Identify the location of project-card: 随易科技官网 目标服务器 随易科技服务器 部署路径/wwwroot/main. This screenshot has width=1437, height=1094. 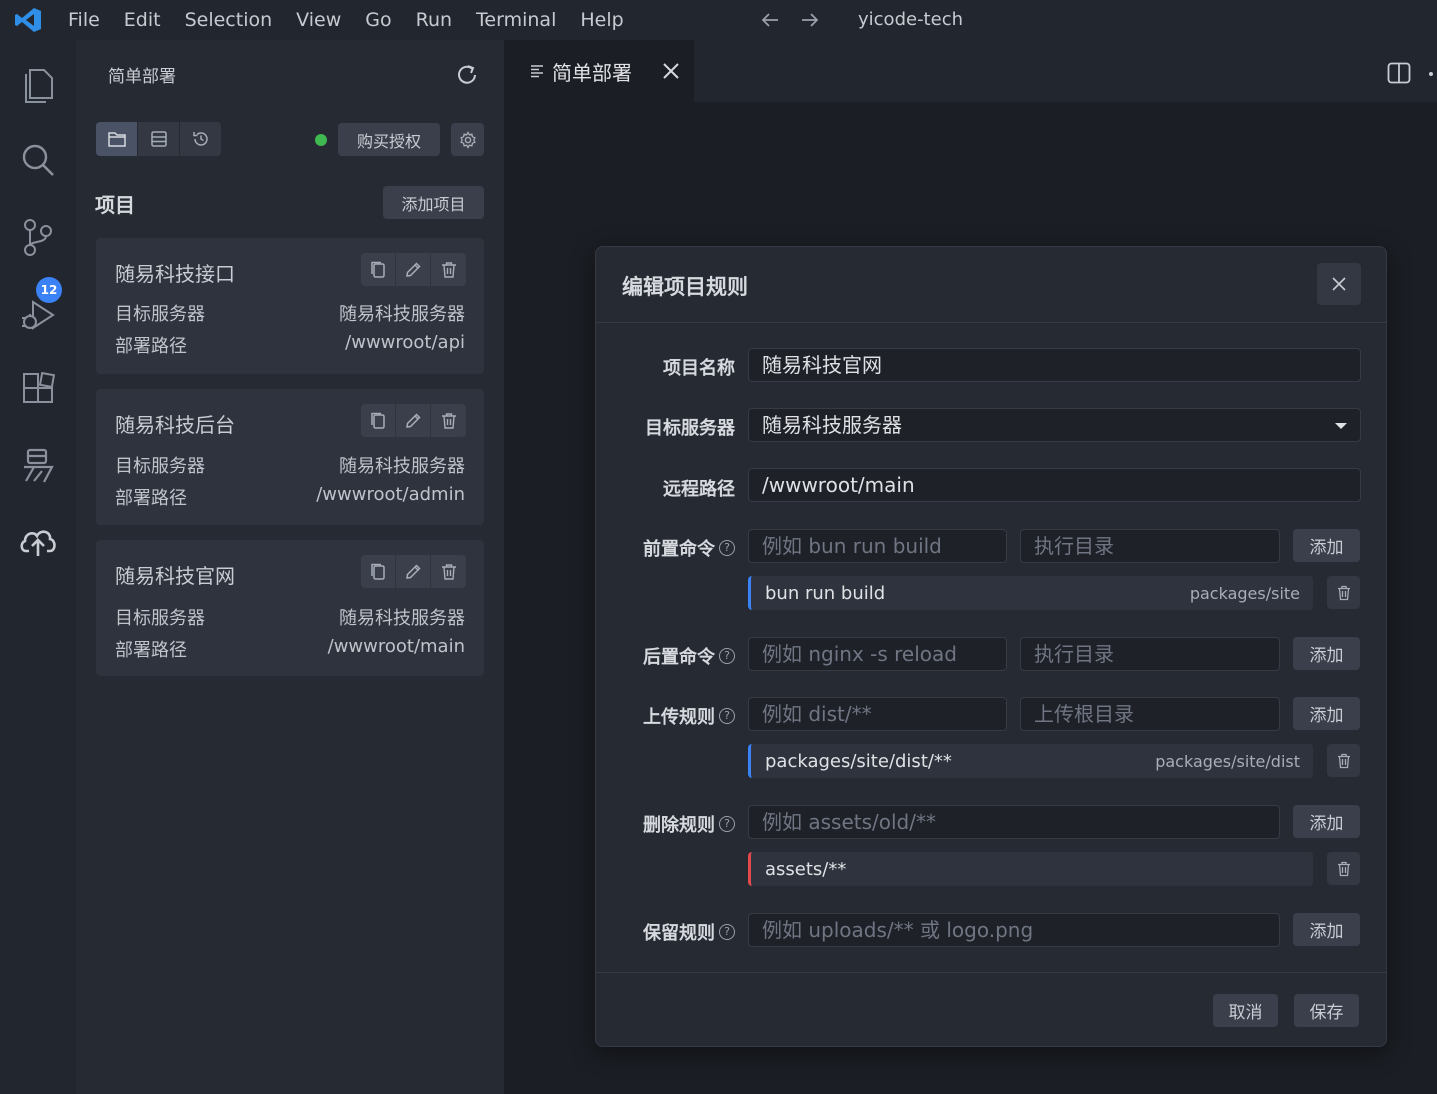
(290, 608).